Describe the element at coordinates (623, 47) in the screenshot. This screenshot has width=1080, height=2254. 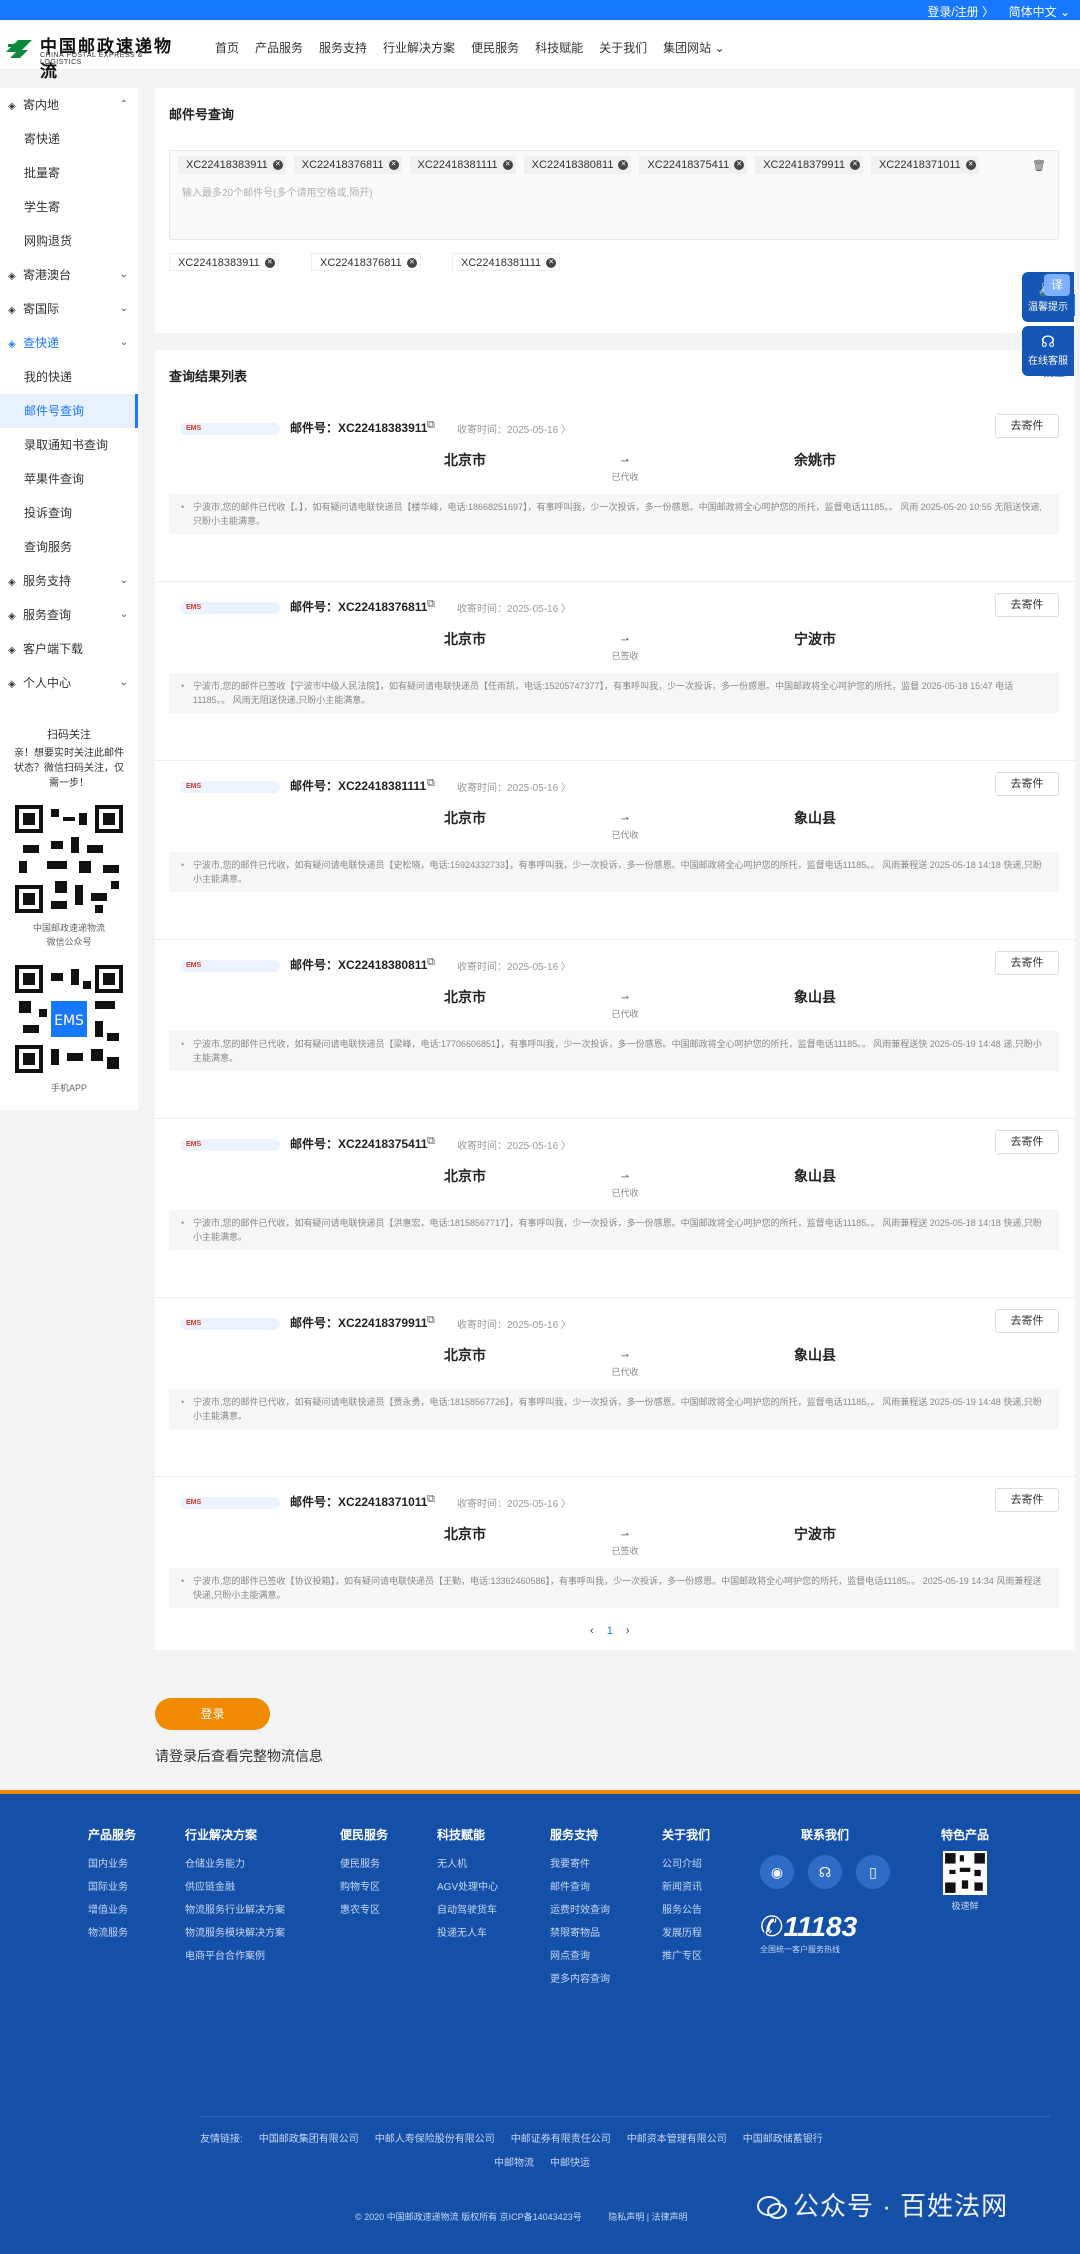
I see `nav-about: 关于我们` at that location.